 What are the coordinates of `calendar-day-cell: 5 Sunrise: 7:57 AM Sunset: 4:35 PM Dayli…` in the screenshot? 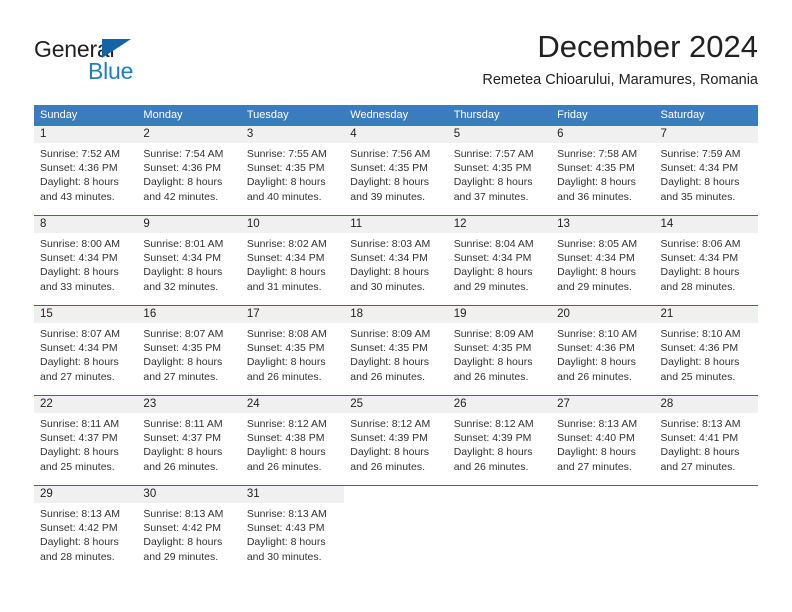 It's located at (499, 171).